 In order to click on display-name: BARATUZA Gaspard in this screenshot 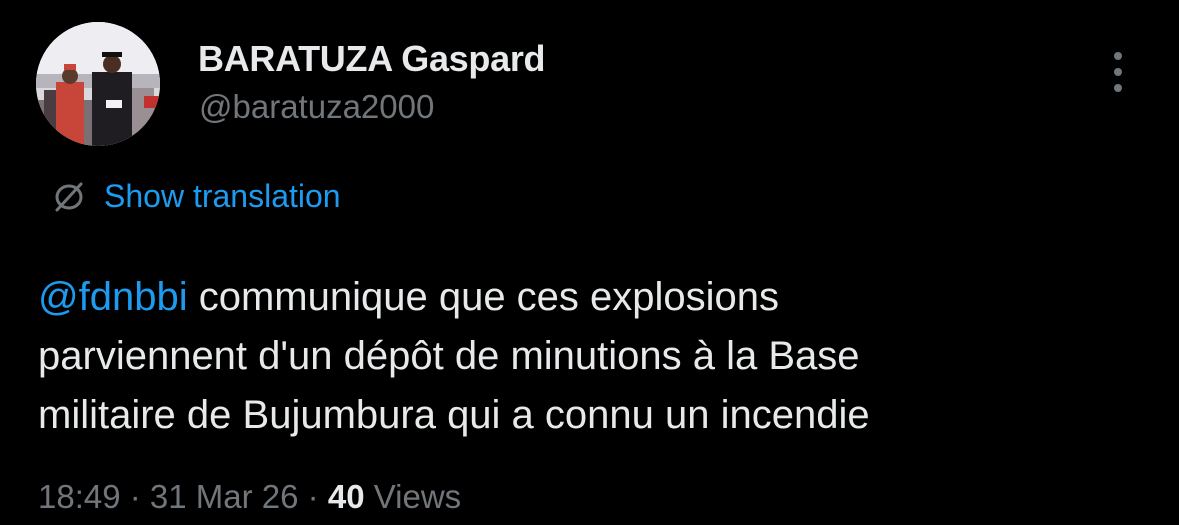, I will do `click(372, 59)`.